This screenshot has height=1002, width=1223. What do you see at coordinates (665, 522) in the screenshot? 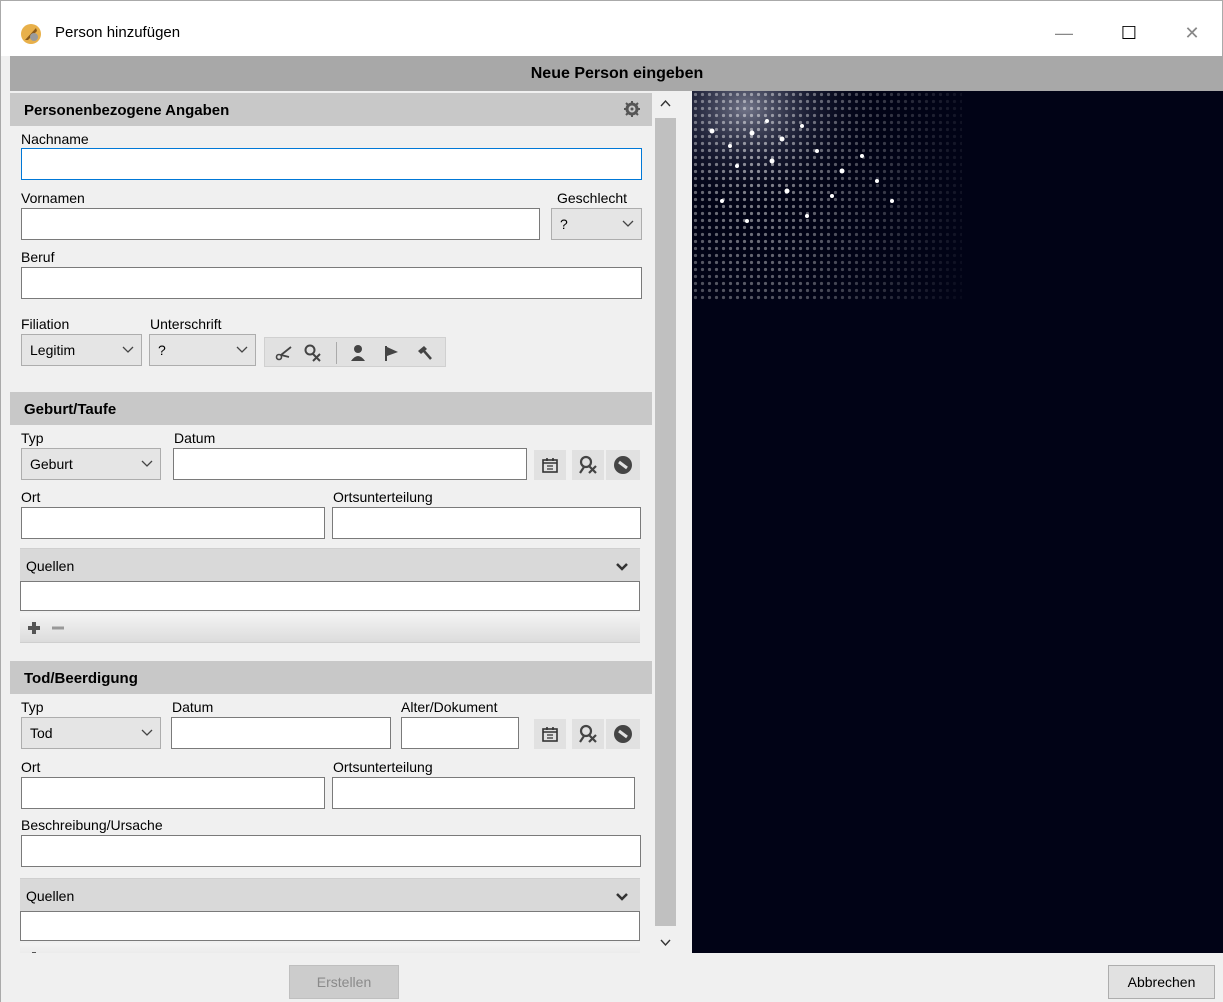
I see `scroll-thumb` at bounding box center [665, 522].